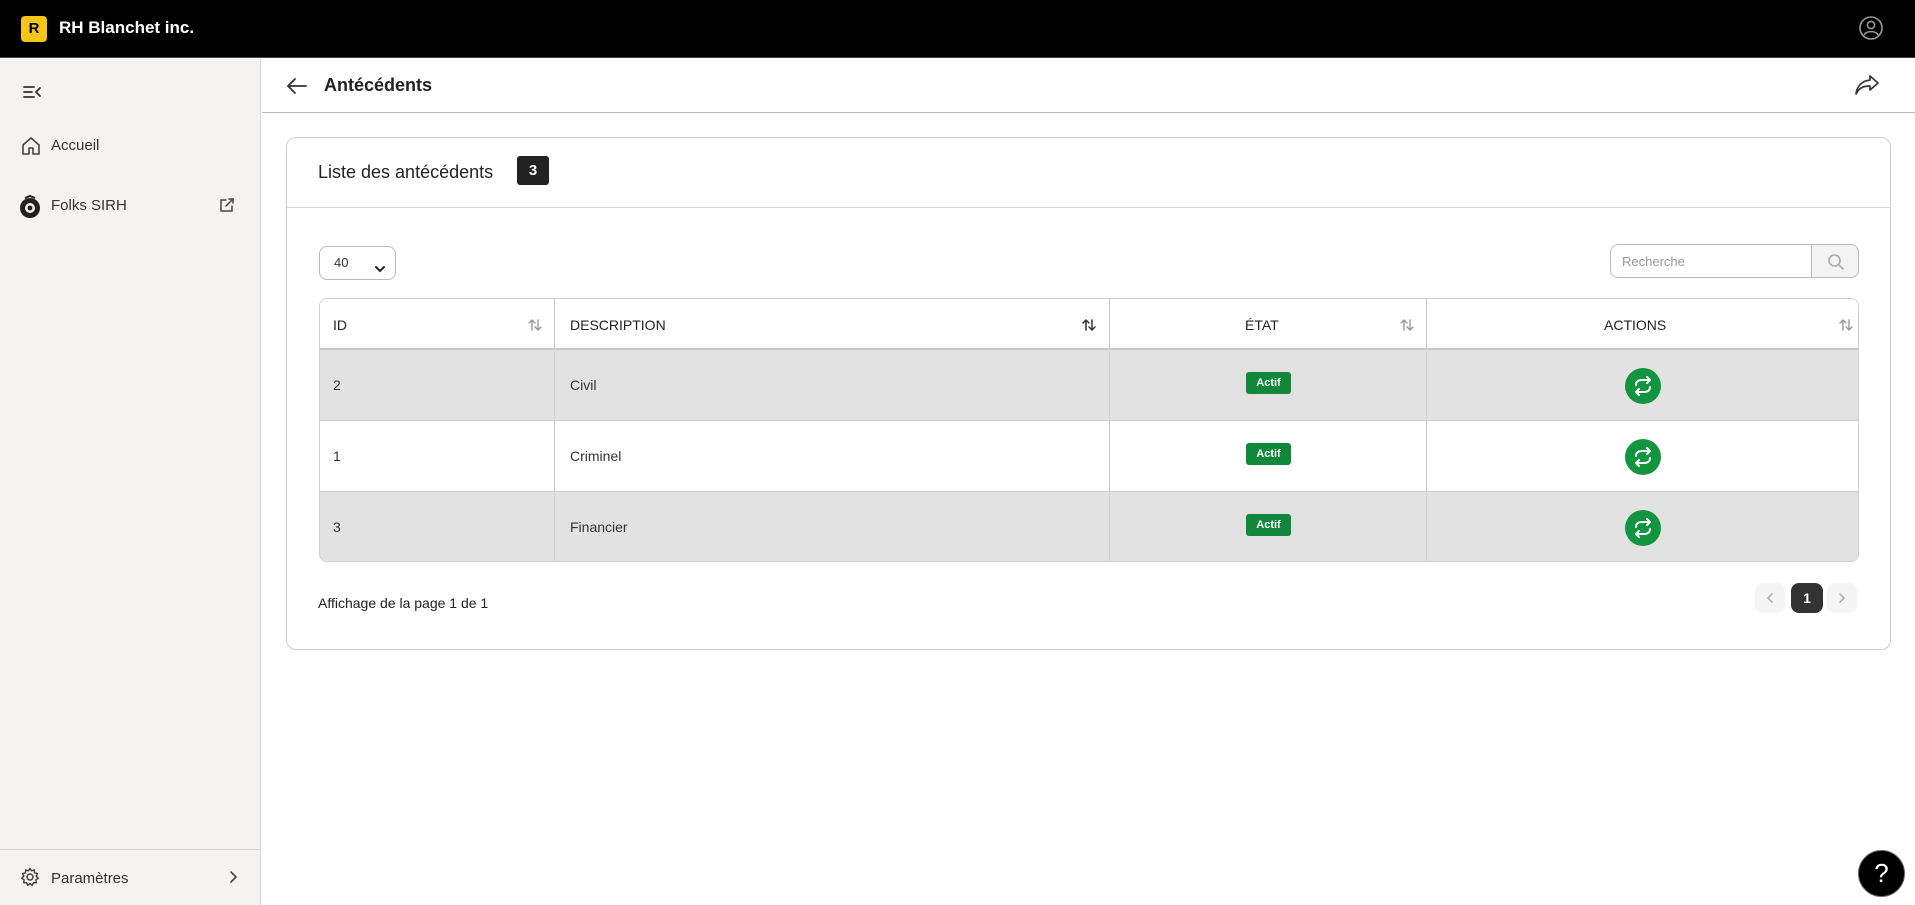 This screenshot has width=1915, height=905. I want to click on sidebar-item-parametres: Paramètres, so click(130, 877).